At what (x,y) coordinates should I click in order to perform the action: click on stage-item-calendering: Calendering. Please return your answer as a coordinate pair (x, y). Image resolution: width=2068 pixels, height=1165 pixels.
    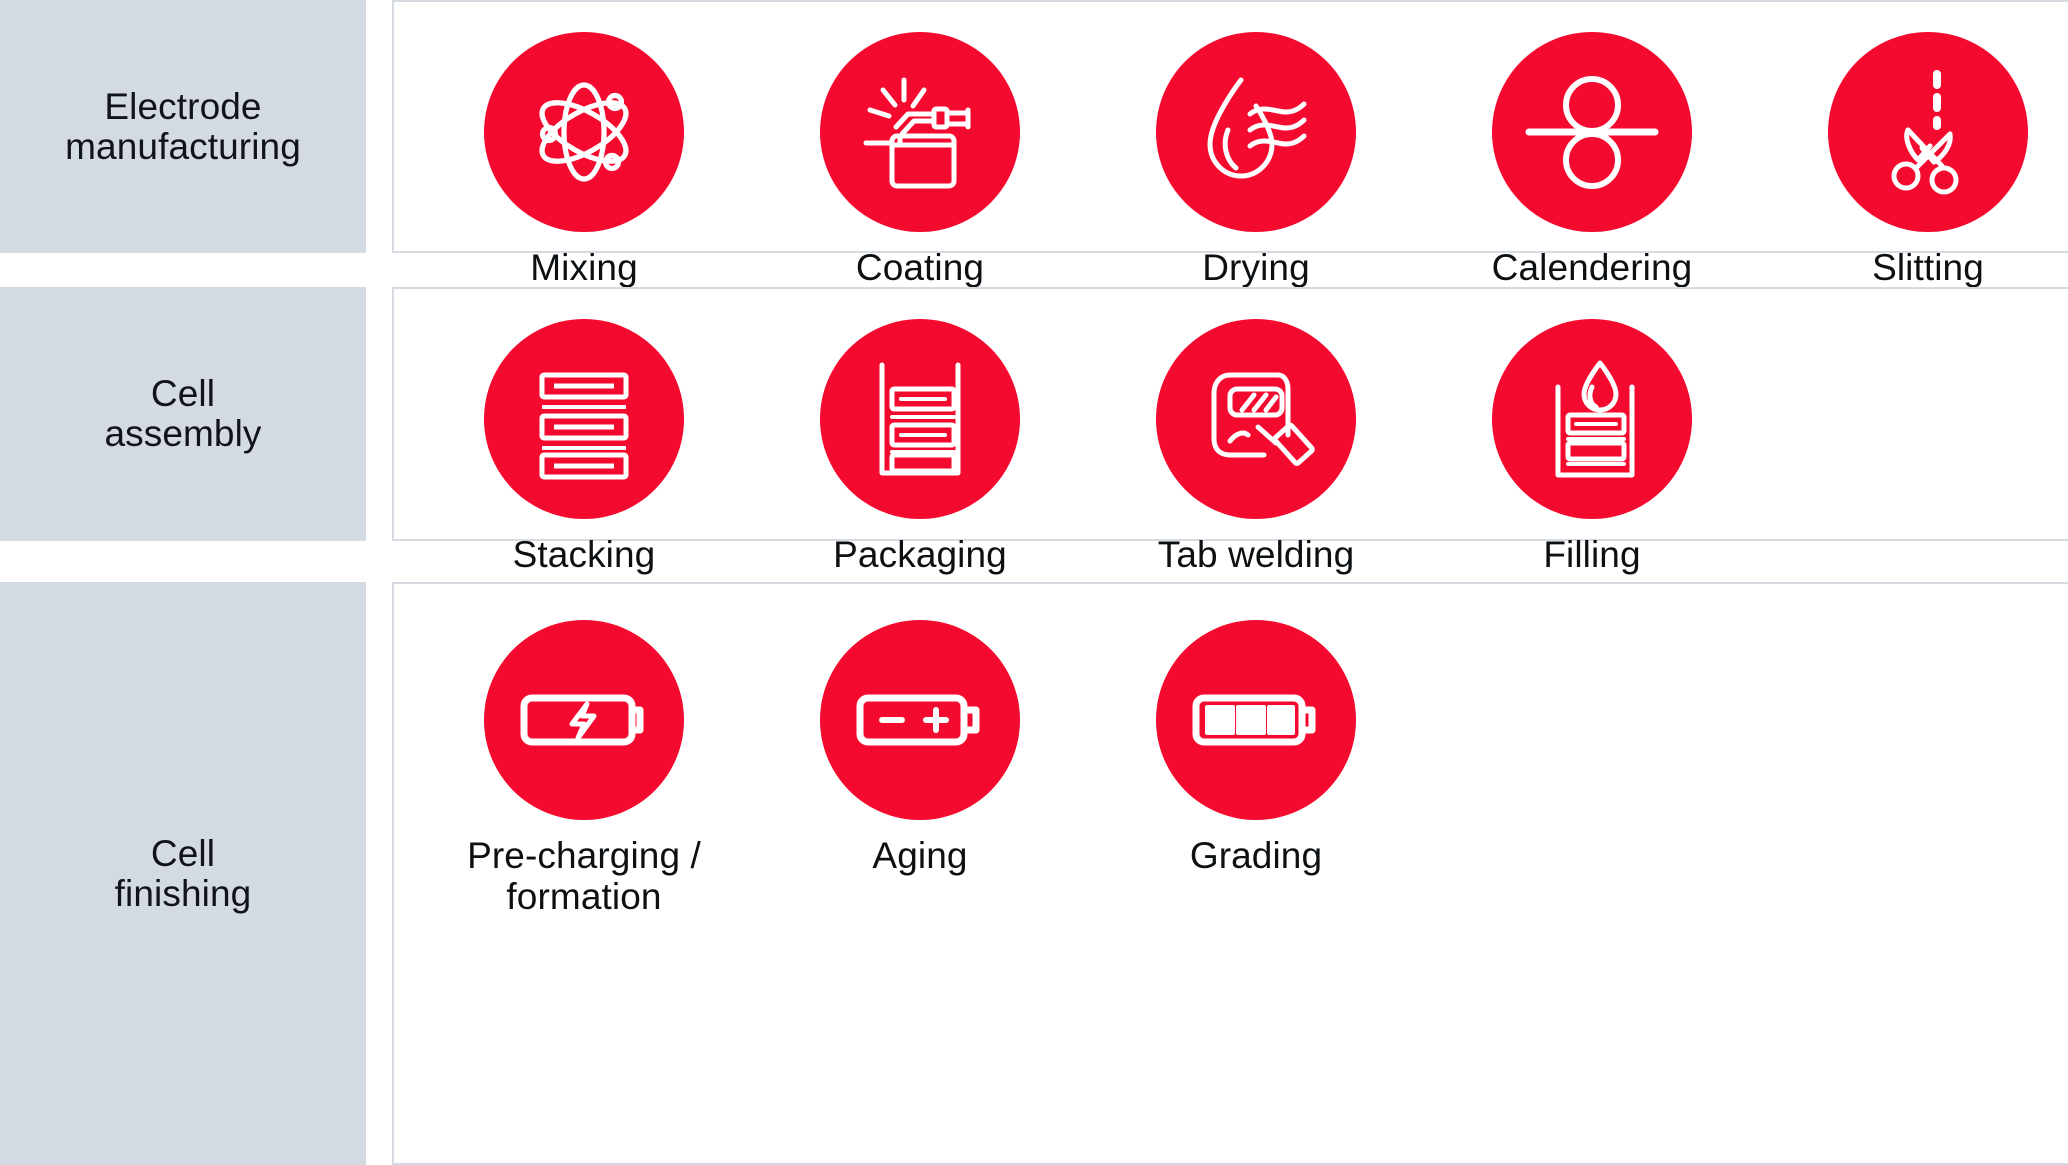
    Looking at the image, I should click on (1592, 157).